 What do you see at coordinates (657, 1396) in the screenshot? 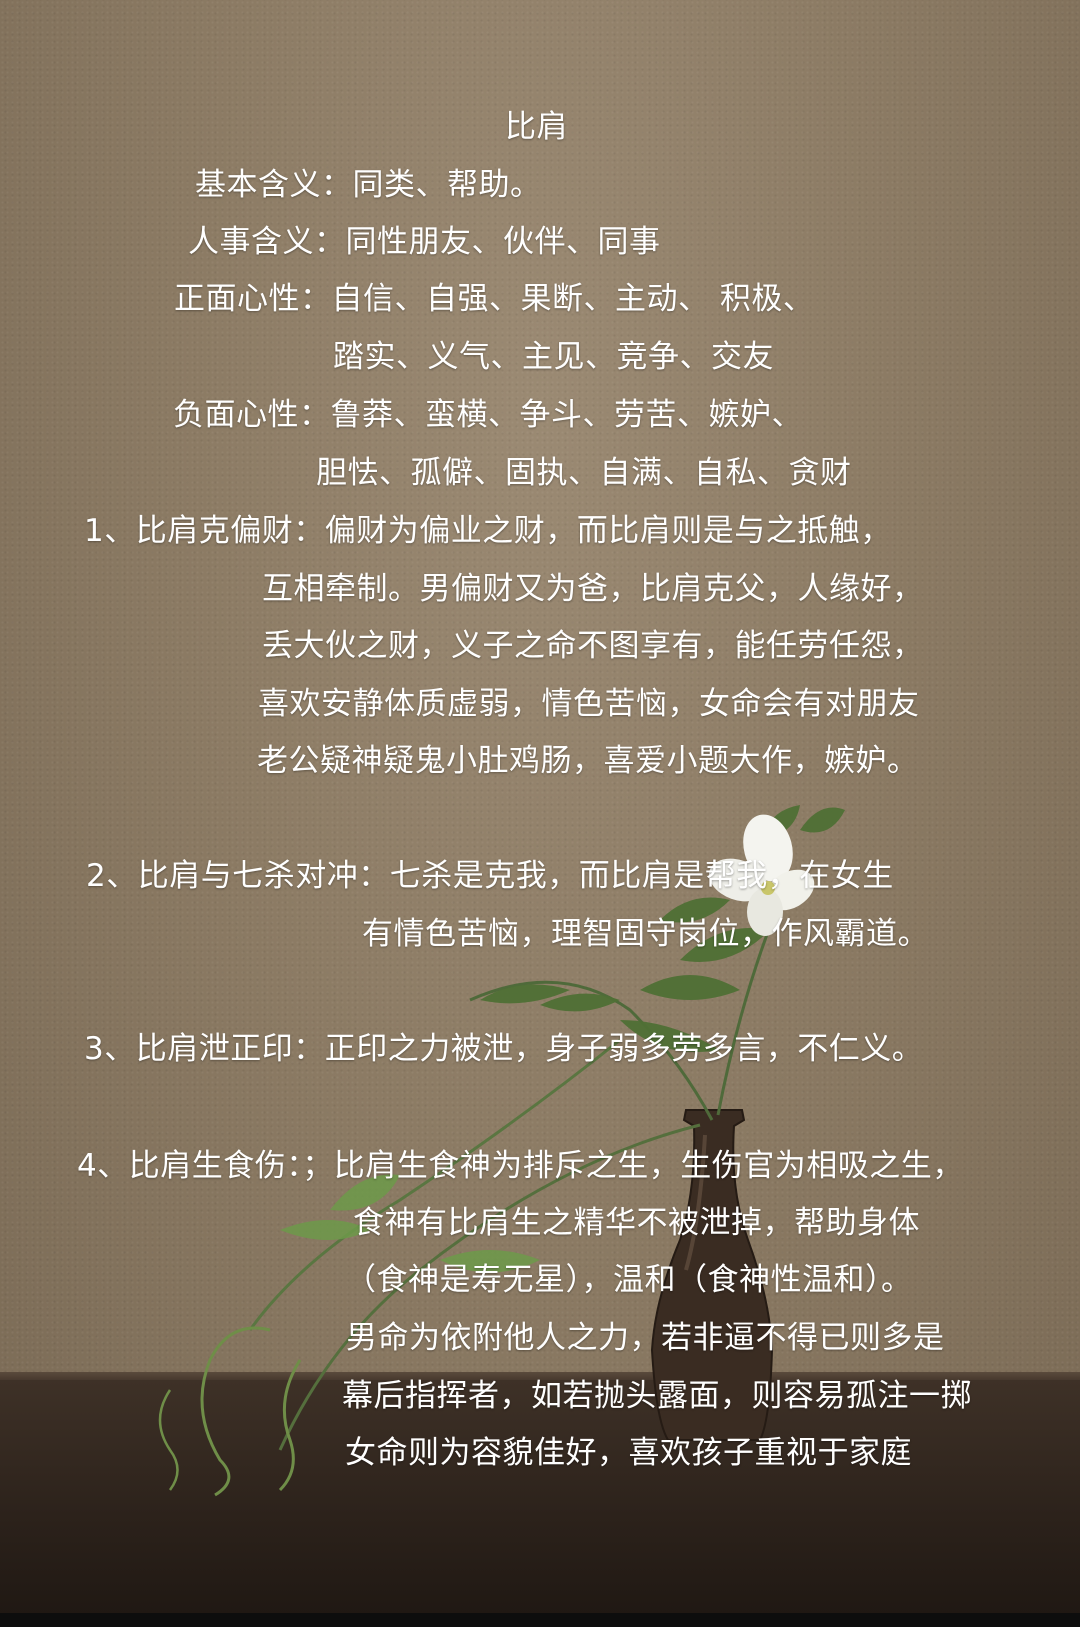
I see `text-line: 幕后指挥者，如若抛头露面，则容易孤注一掷` at bounding box center [657, 1396].